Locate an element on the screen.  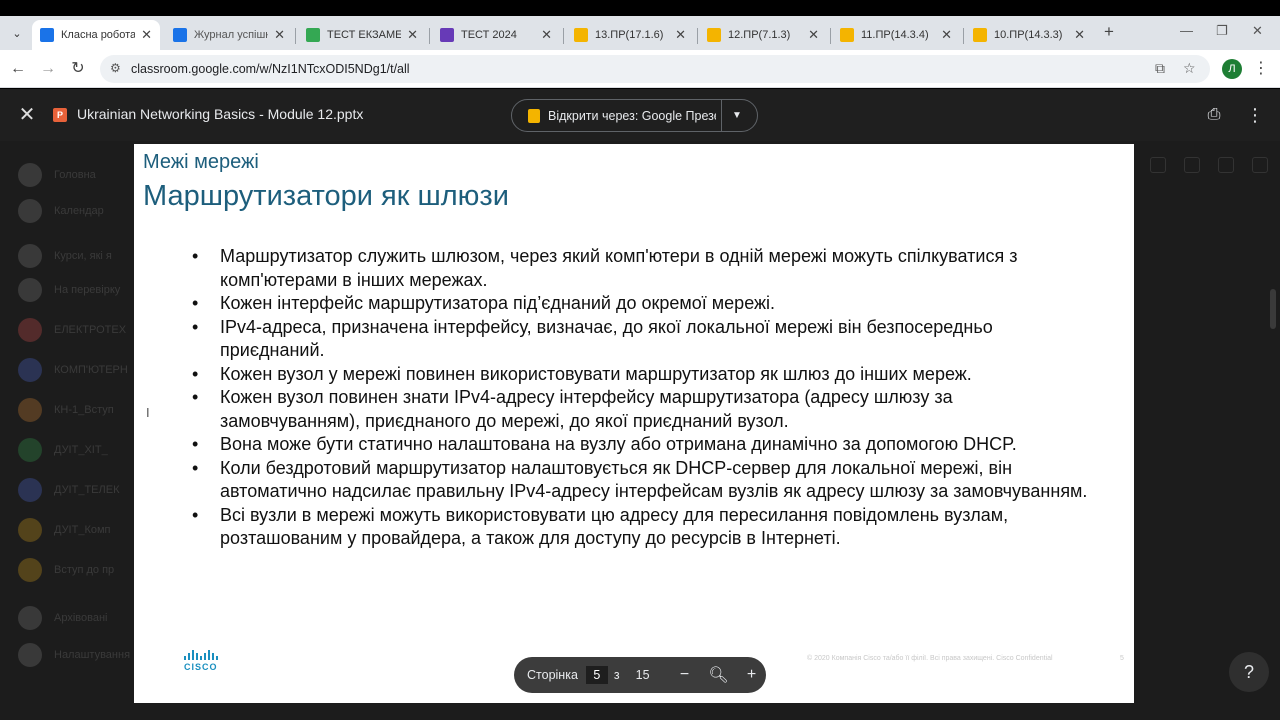
site-info-icon: ⚙ is located at coordinates (118, 69).